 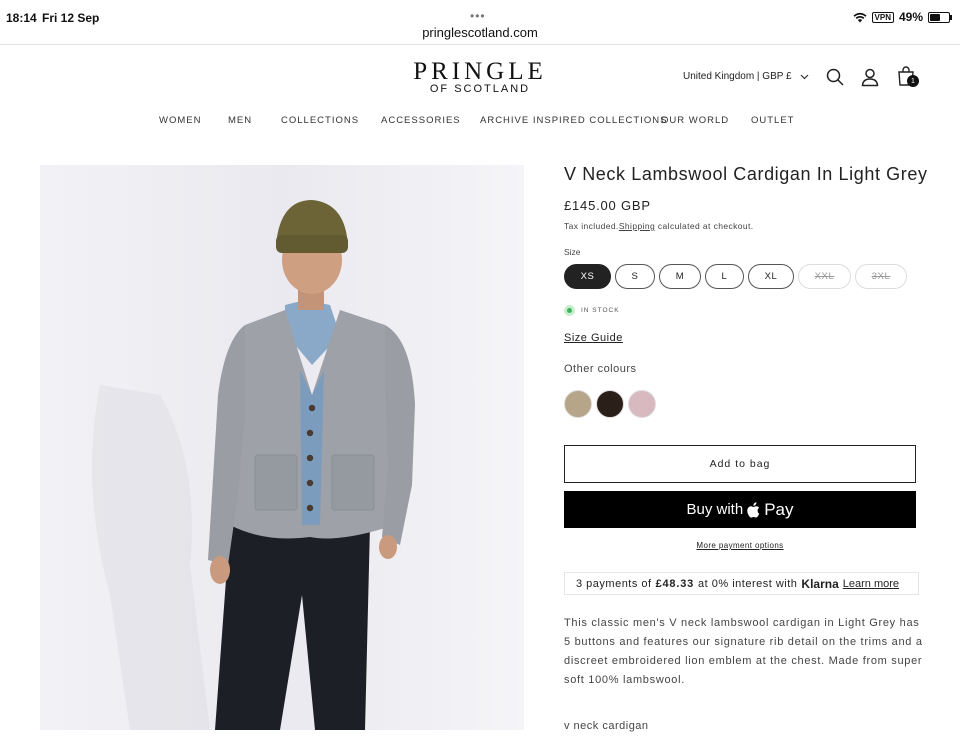 What do you see at coordinates (21, 18) in the screenshot?
I see `status-time: 18:14` at bounding box center [21, 18].